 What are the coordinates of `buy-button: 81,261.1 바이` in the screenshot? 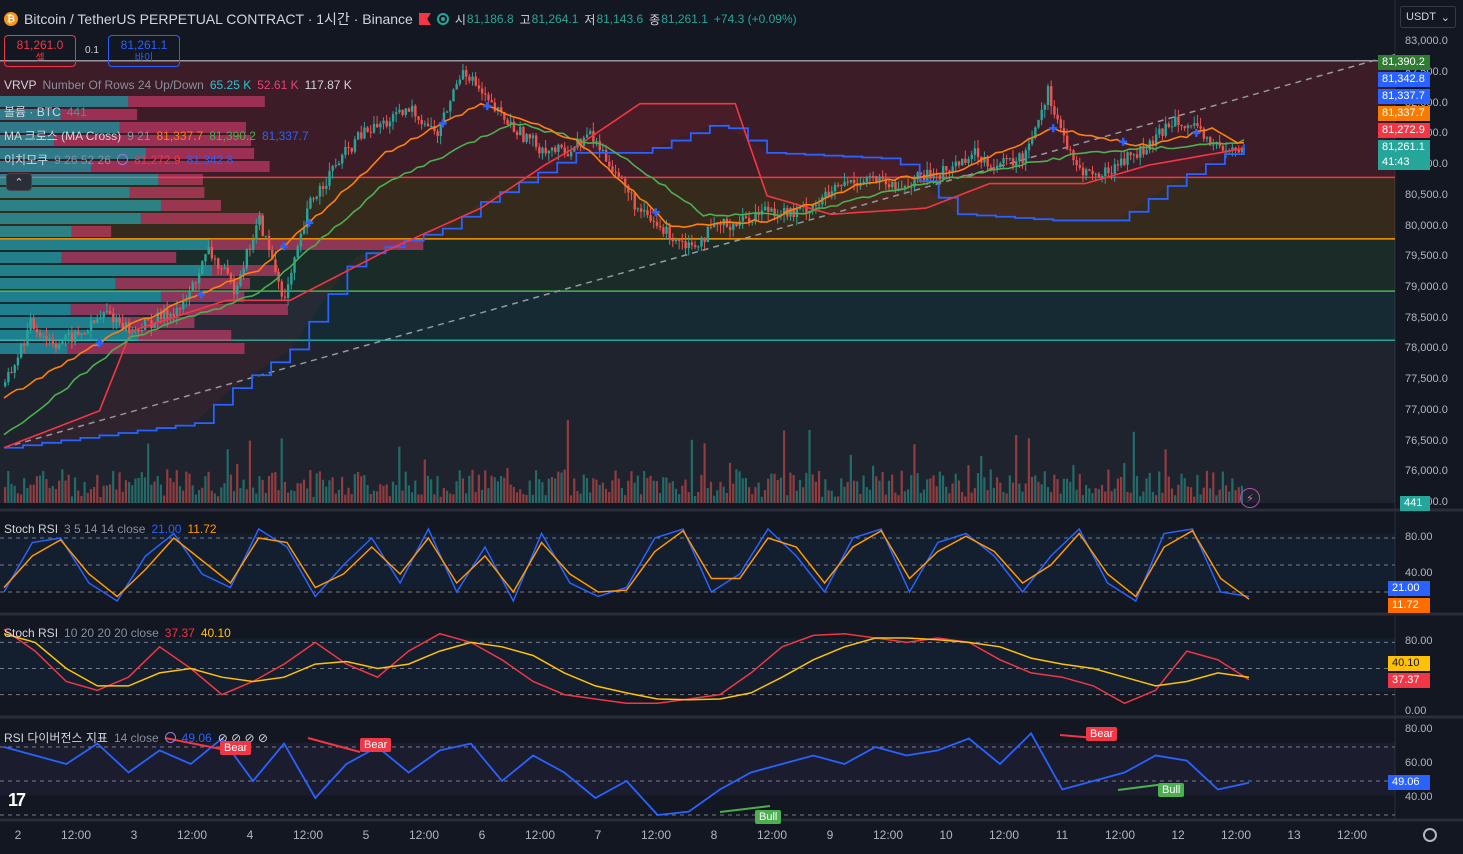 It's located at (144, 51).